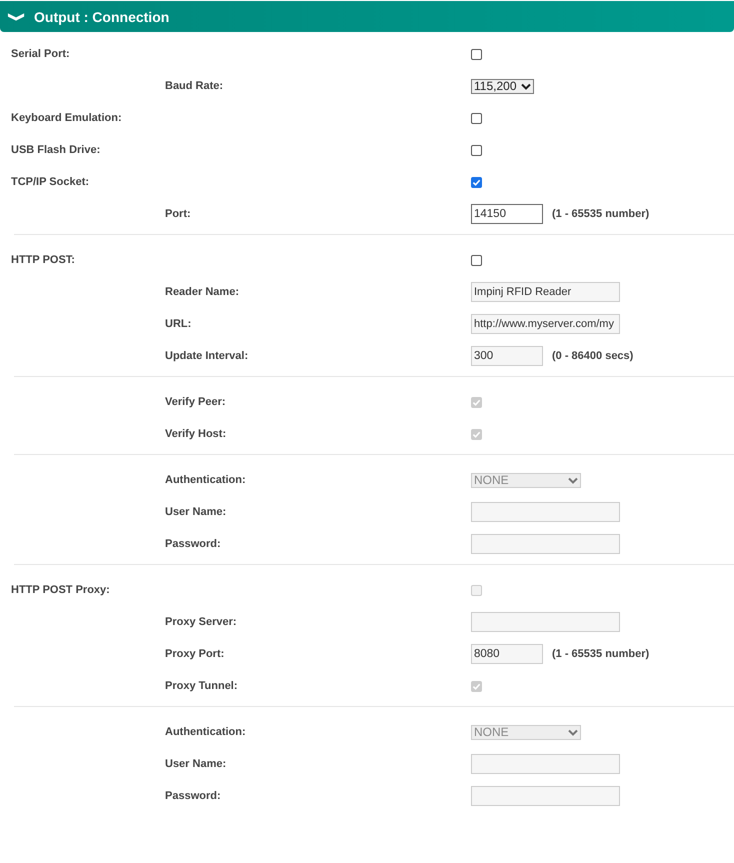  I want to click on field-label: Baud Rate:, so click(194, 86).